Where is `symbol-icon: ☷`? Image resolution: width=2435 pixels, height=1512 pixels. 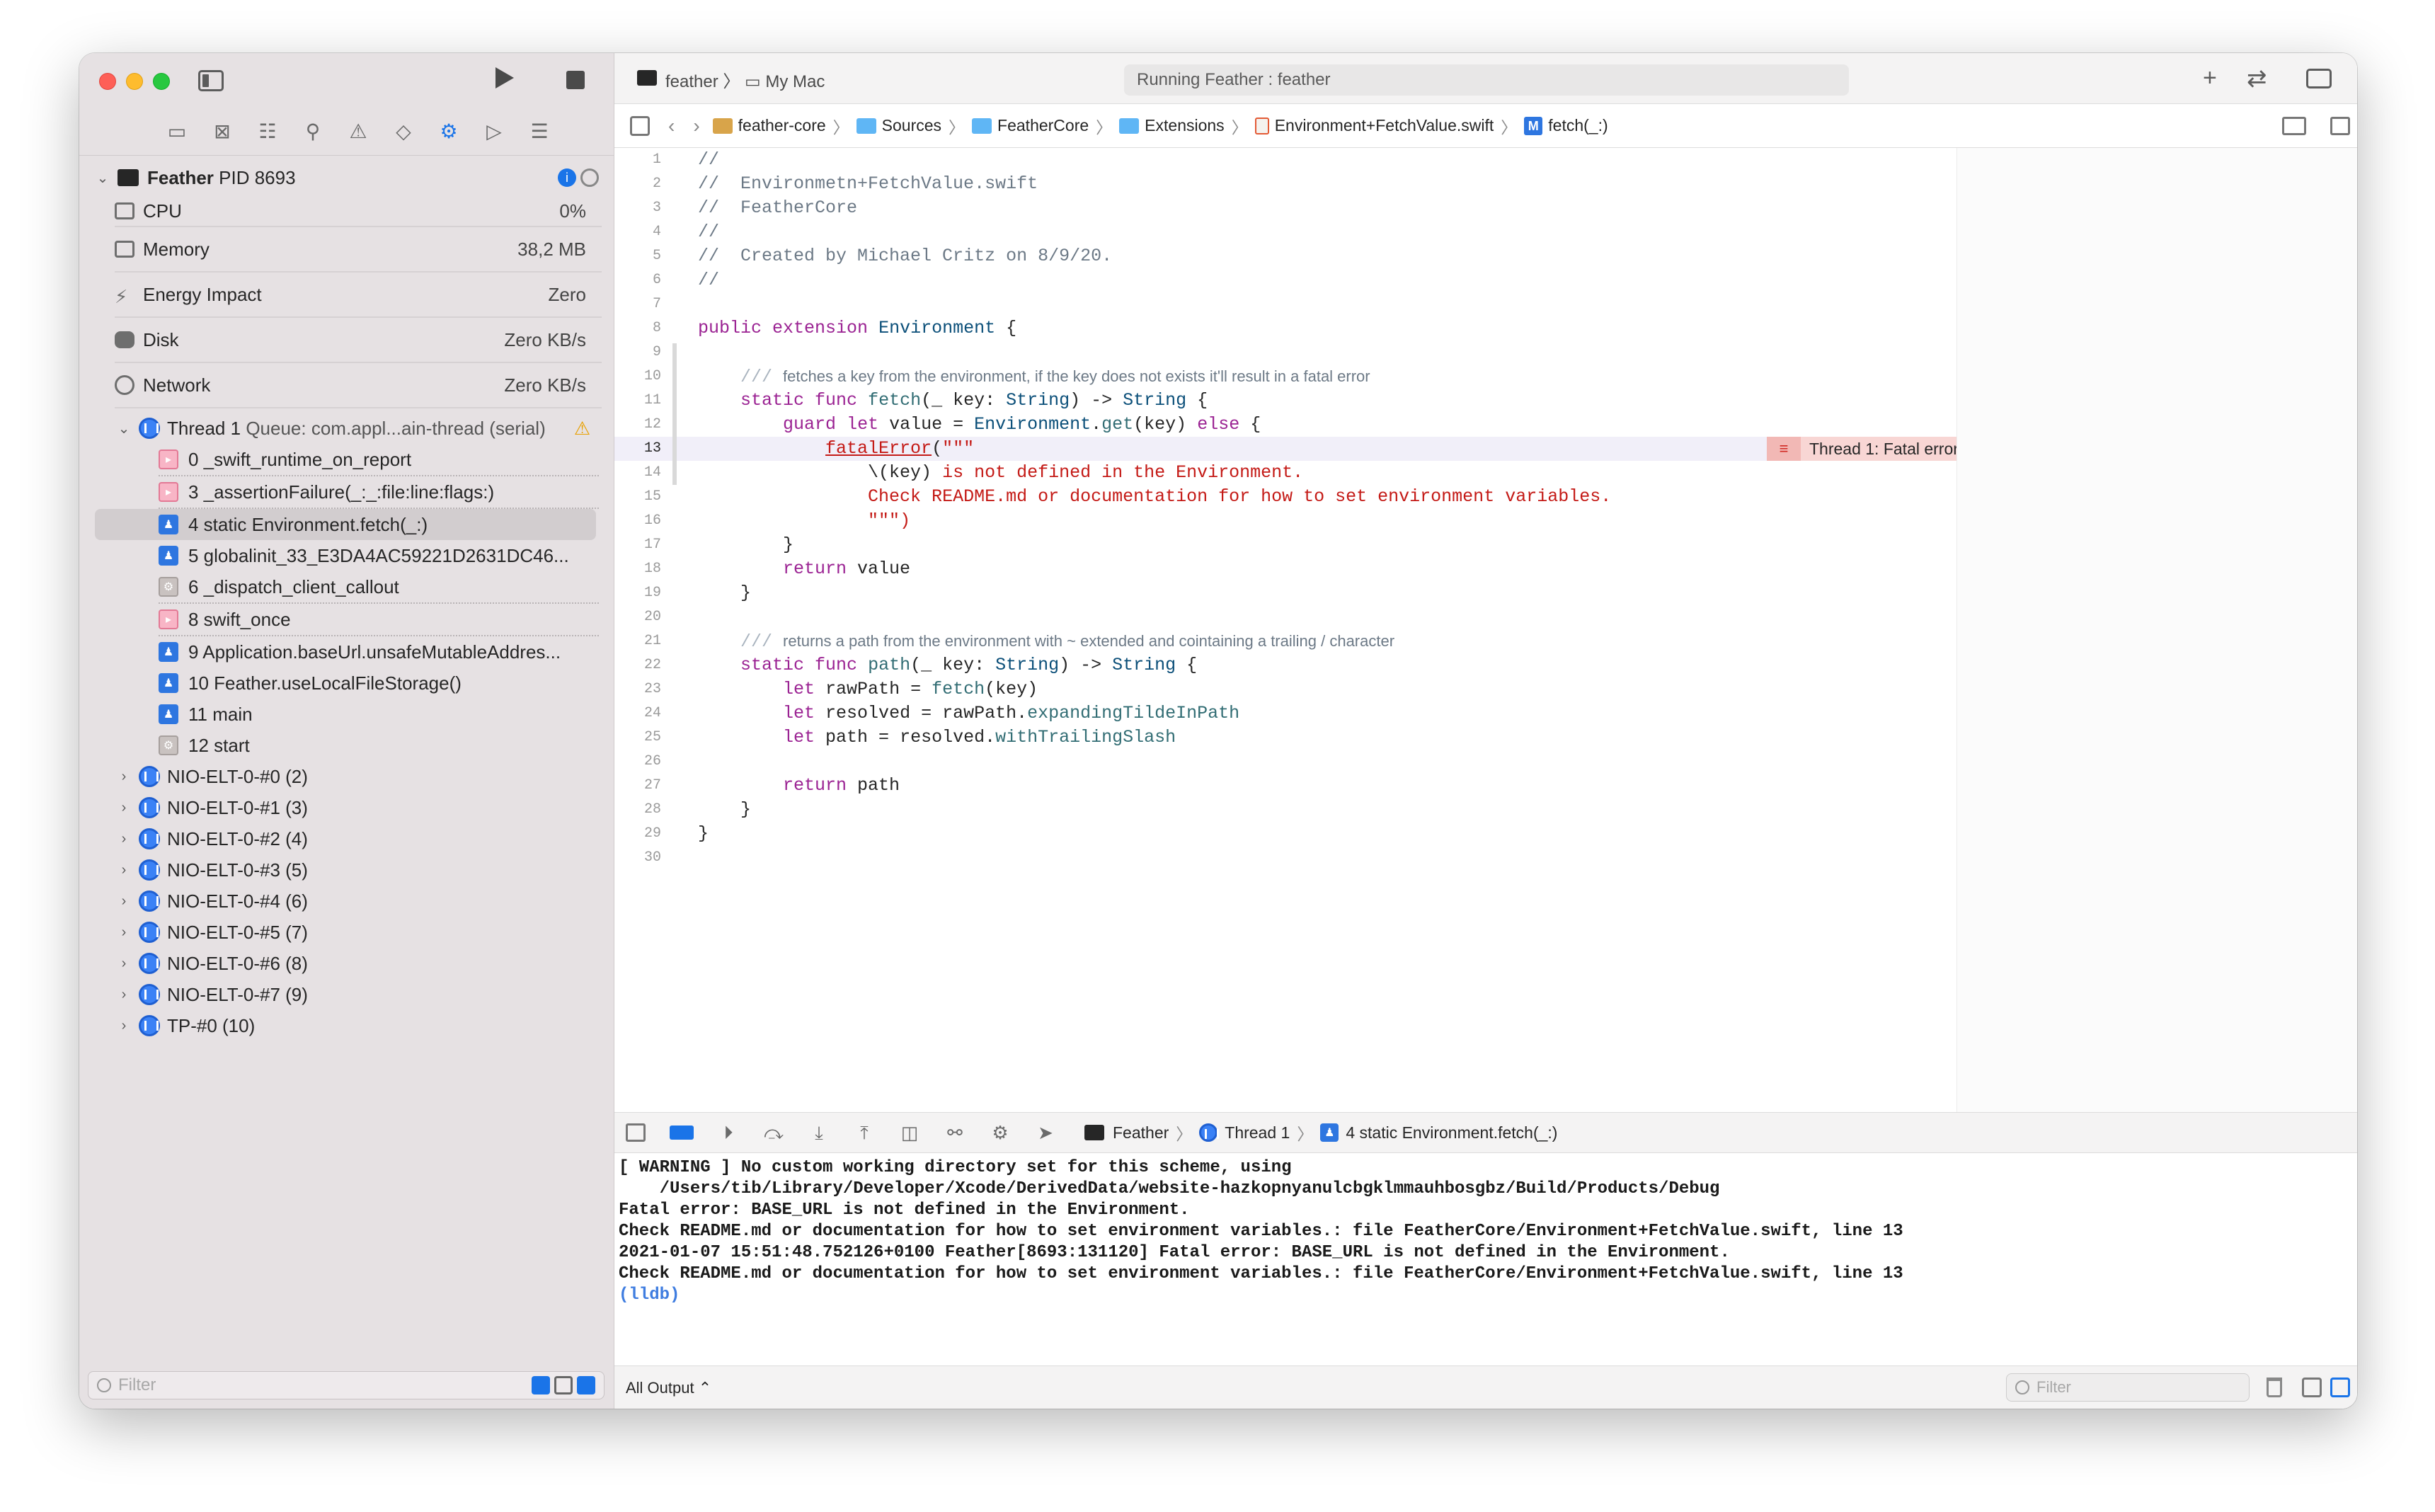 symbol-icon: ☷ is located at coordinates (267, 131).